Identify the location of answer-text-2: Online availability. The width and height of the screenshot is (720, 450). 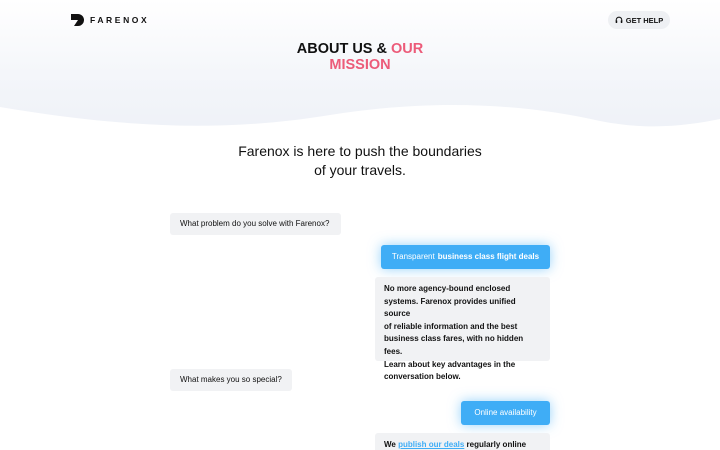
(505, 412).